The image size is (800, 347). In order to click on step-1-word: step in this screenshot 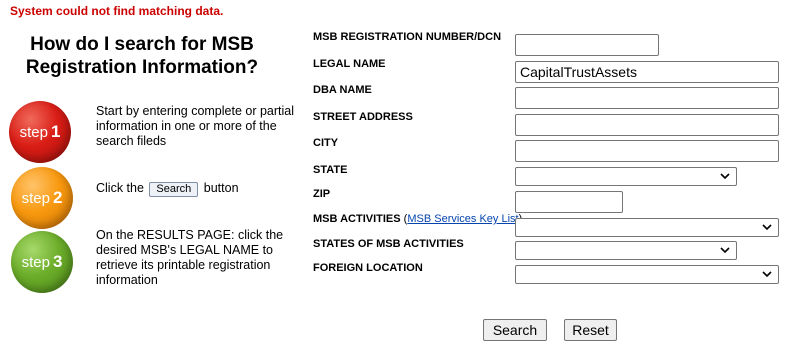, I will do `click(33, 132)`.